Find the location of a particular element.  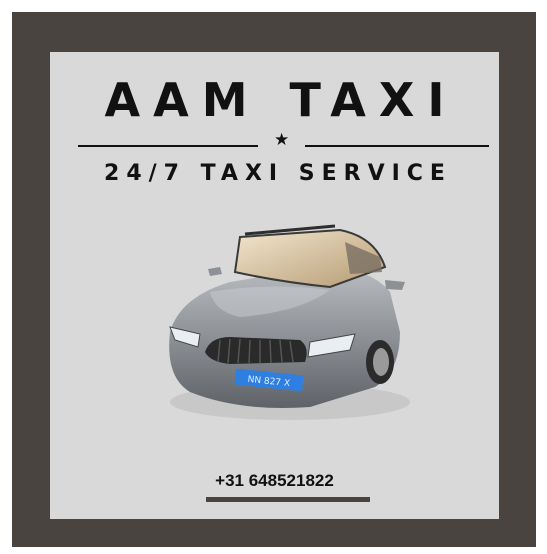

phone-underline is located at coordinates (288, 499).